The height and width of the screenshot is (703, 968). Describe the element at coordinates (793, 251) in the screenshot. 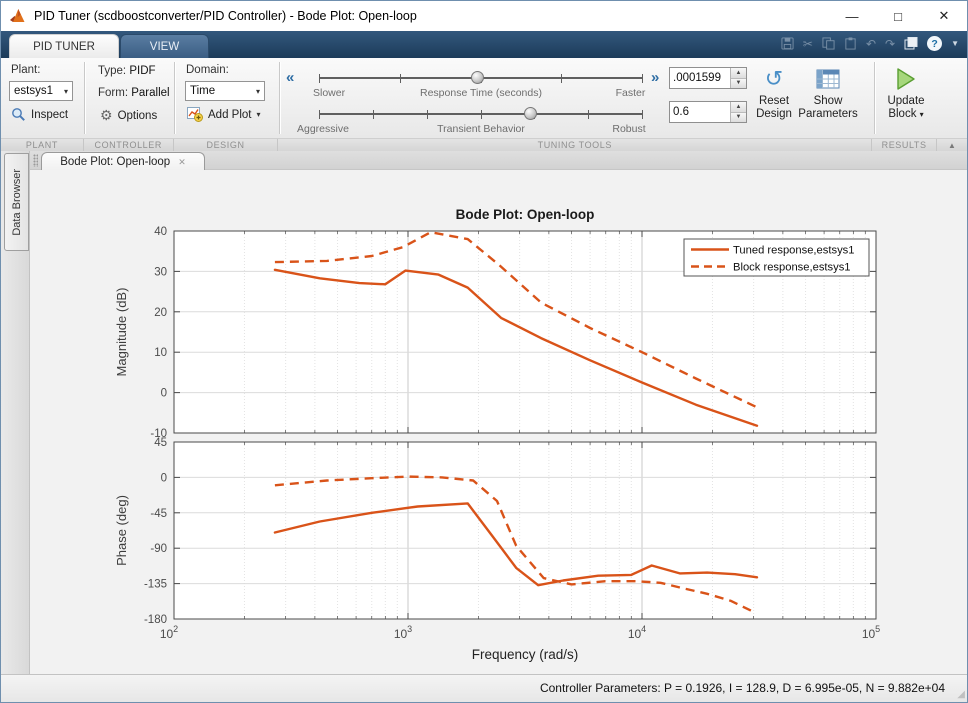

I see `legend-entry-label: Tuned response,estsys1` at that location.